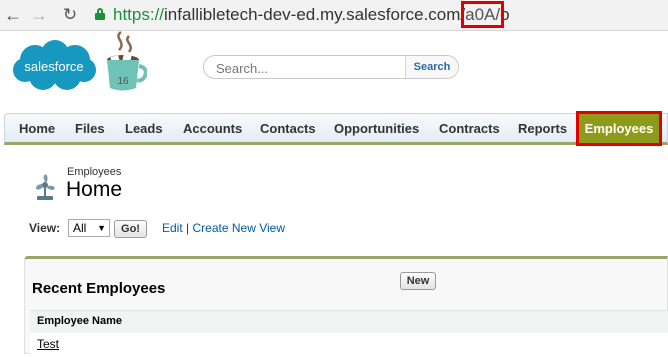 The image size is (668, 357). What do you see at coordinates (376, 128) in the screenshot?
I see `tab-opportunities: Opportunities` at bounding box center [376, 128].